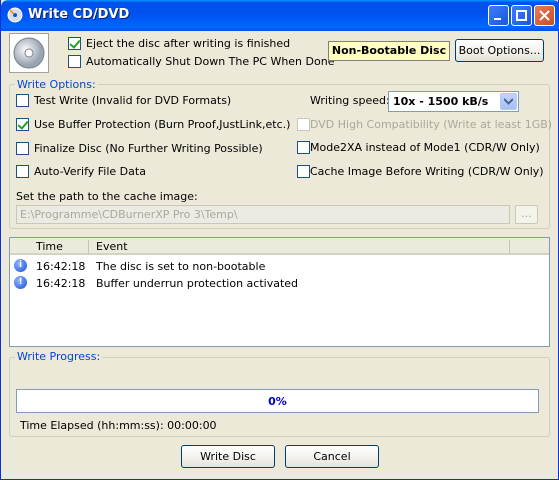 The width and height of the screenshot is (559, 480). I want to click on shutdown-label: Automatically Shut Down The PC When Done, so click(210, 61).